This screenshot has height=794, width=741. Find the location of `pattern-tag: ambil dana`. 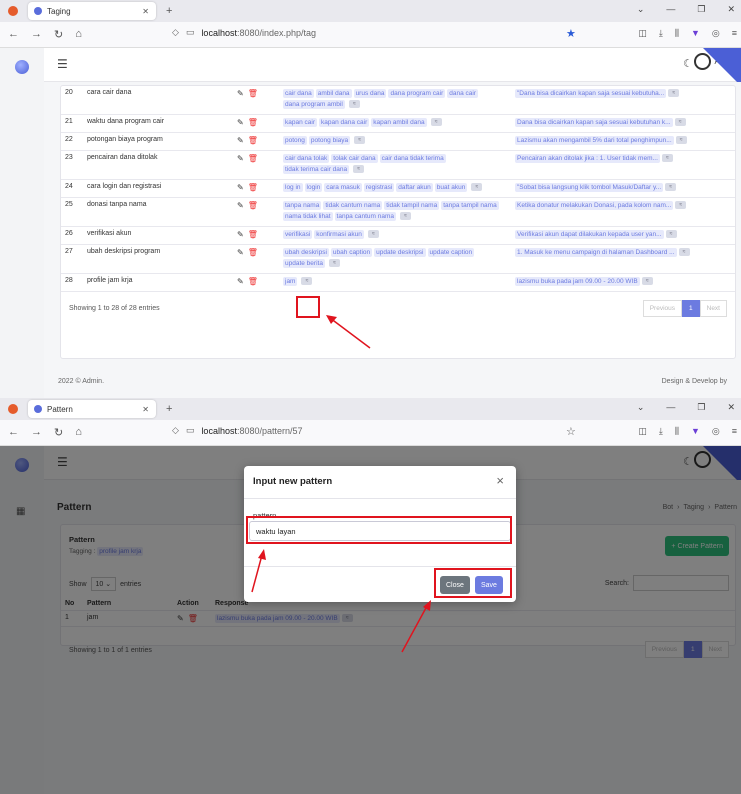

pattern-tag: ambil dana is located at coordinates (333, 93).